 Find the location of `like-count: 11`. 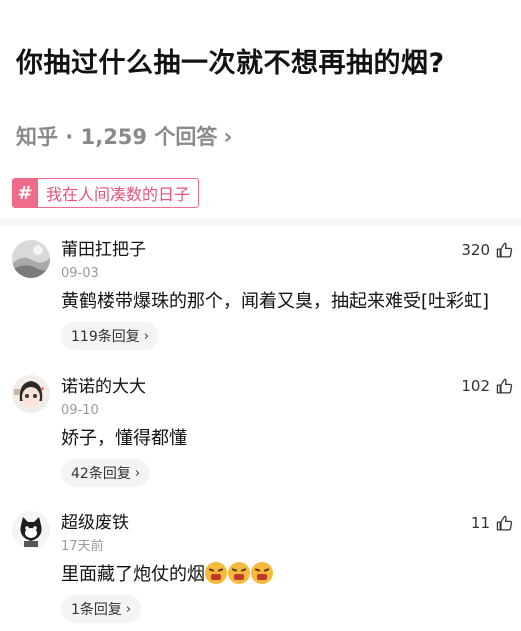

like-count: 11 is located at coordinates (480, 523).